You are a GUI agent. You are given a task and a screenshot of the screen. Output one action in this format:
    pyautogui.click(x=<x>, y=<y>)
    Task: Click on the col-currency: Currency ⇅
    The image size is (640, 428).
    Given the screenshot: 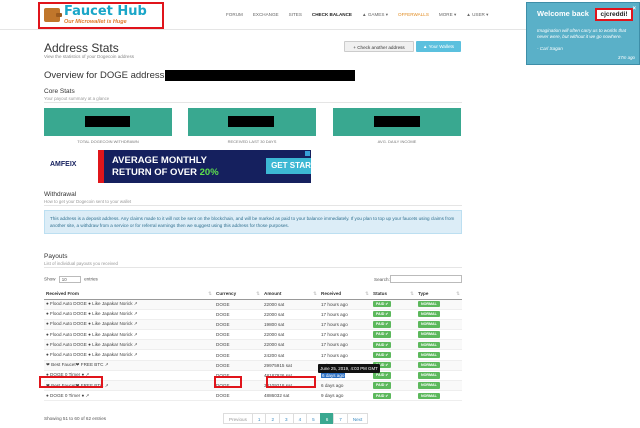 What is the action you would take?
    pyautogui.click(x=238, y=294)
    